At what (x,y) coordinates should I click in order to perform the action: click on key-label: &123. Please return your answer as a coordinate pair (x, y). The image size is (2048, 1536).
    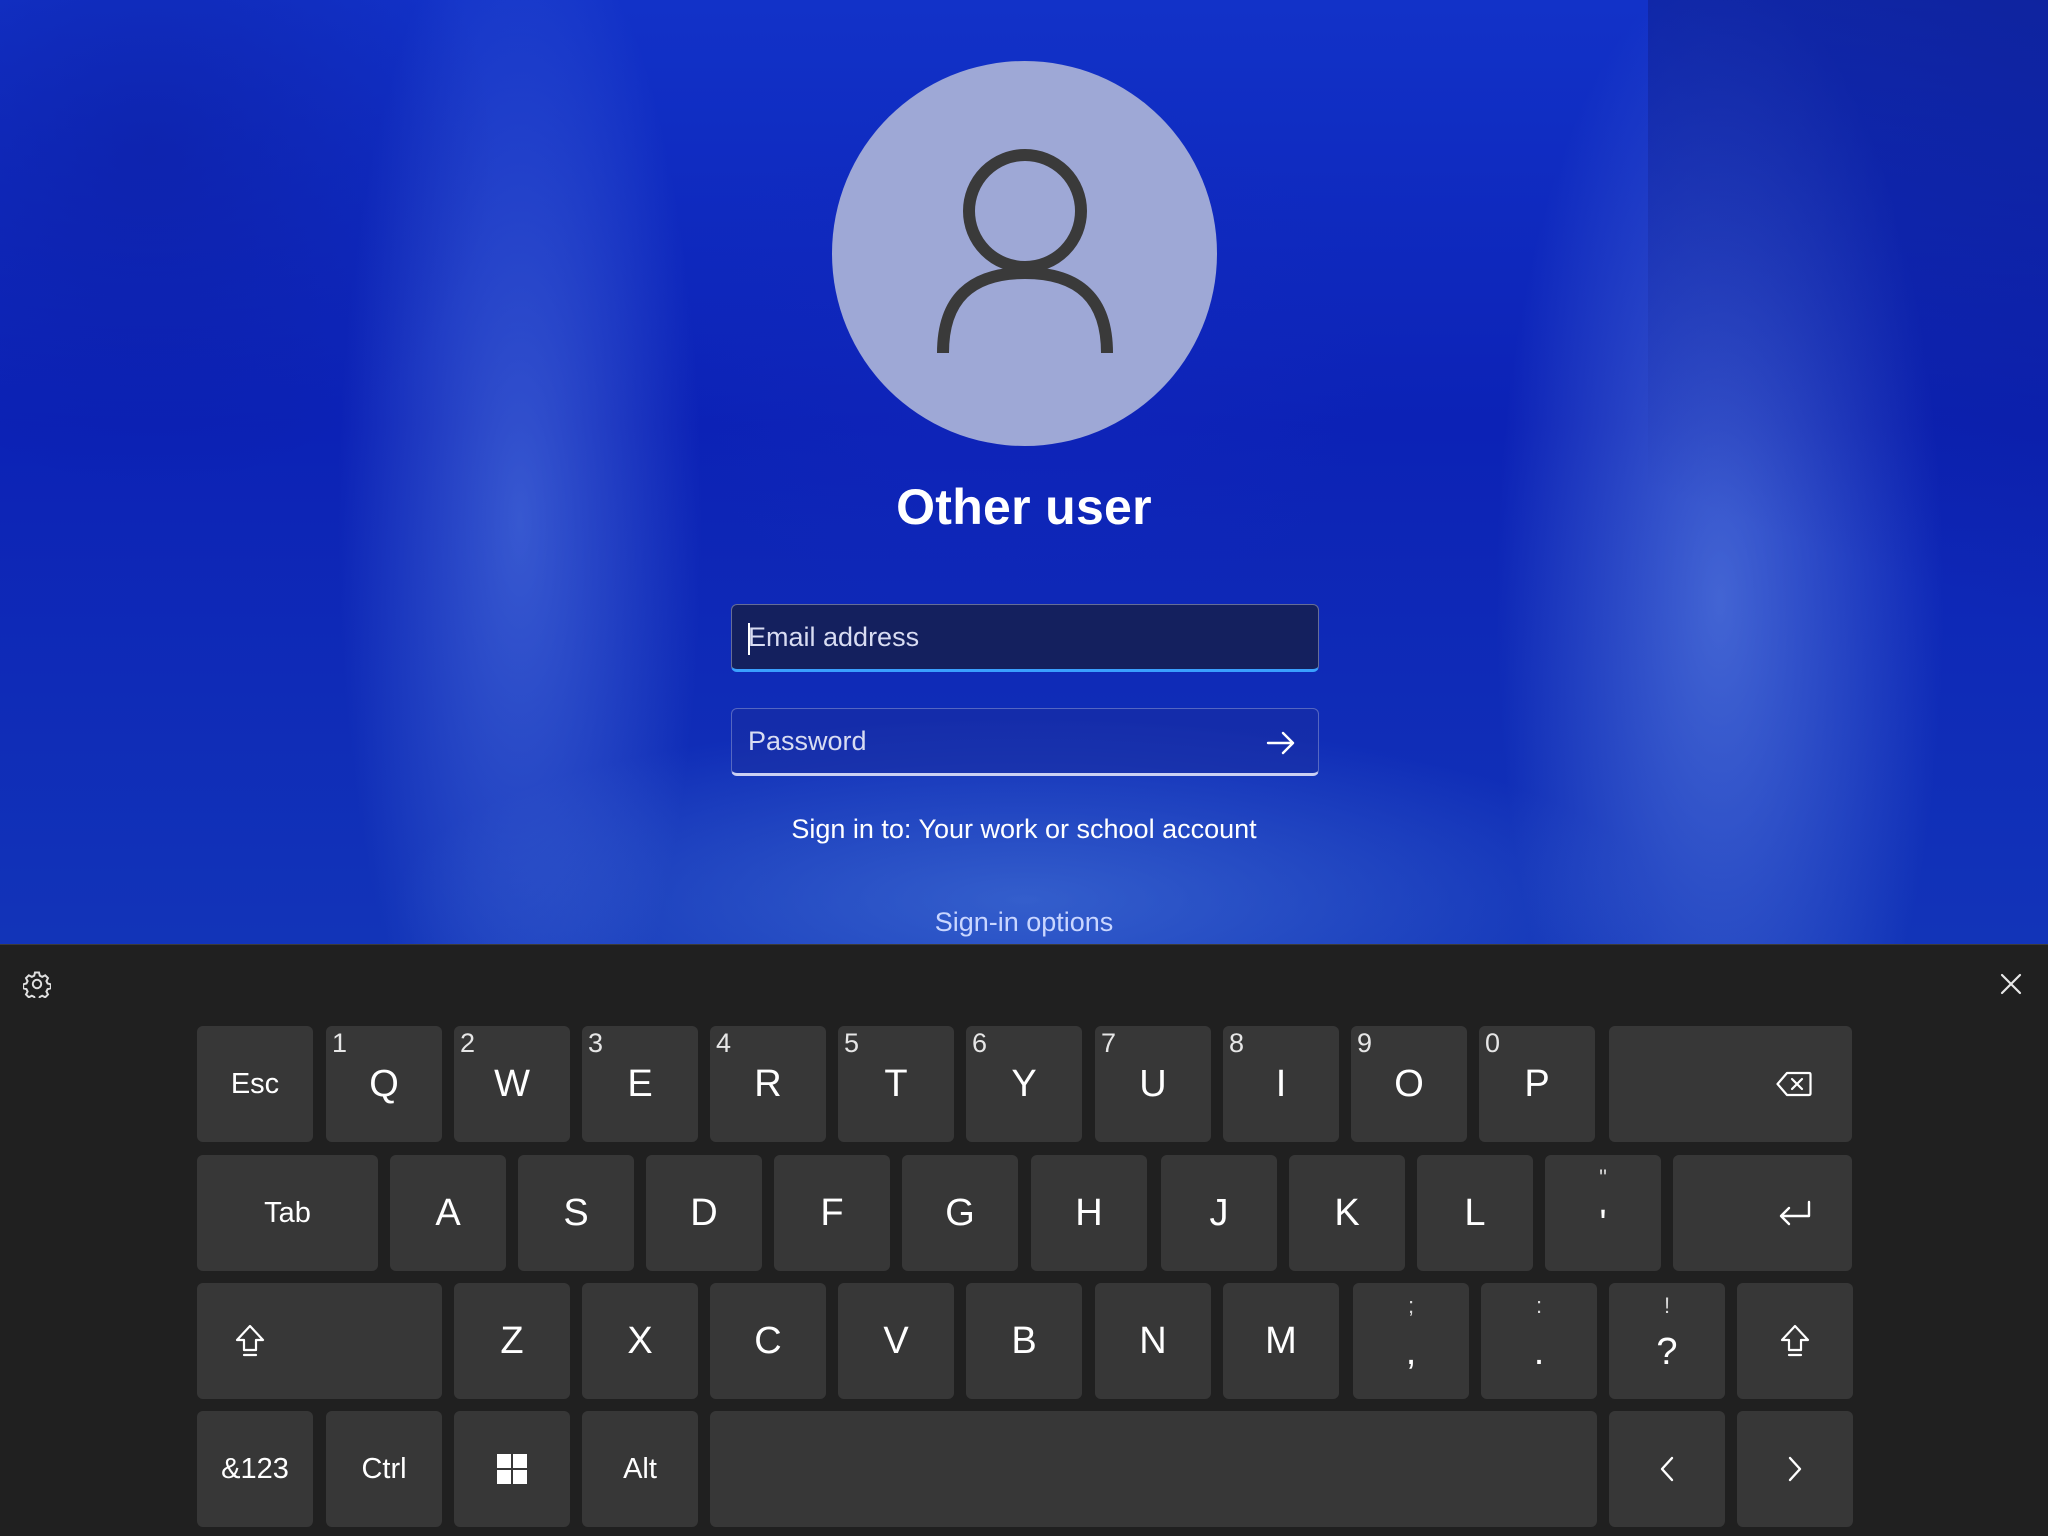
    Looking at the image, I should click on (255, 1468).